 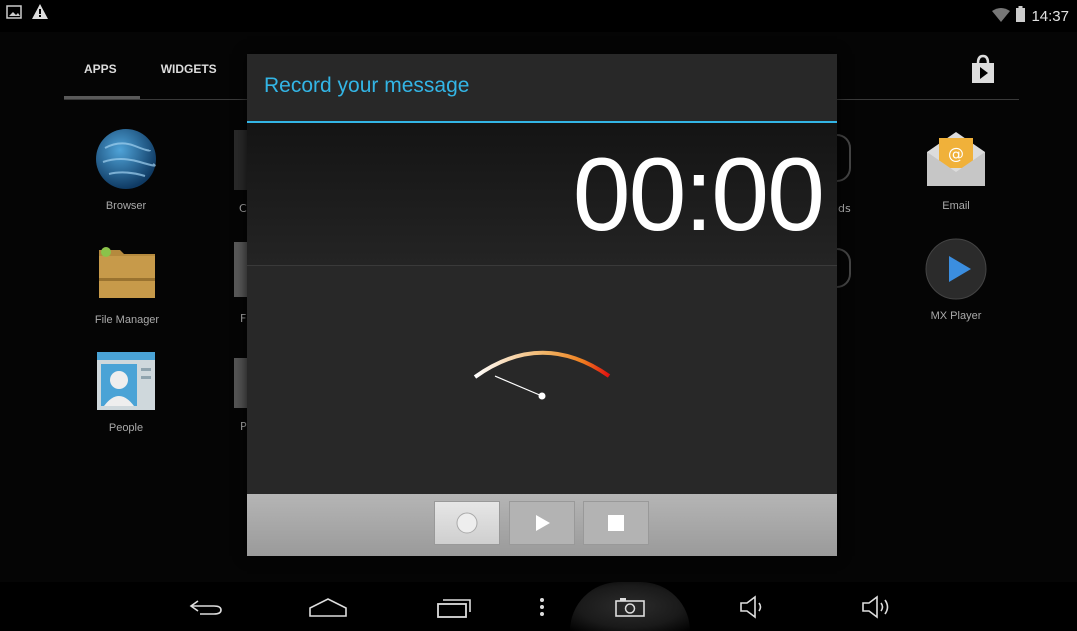 I want to click on globe-icon, so click(x=126, y=159).